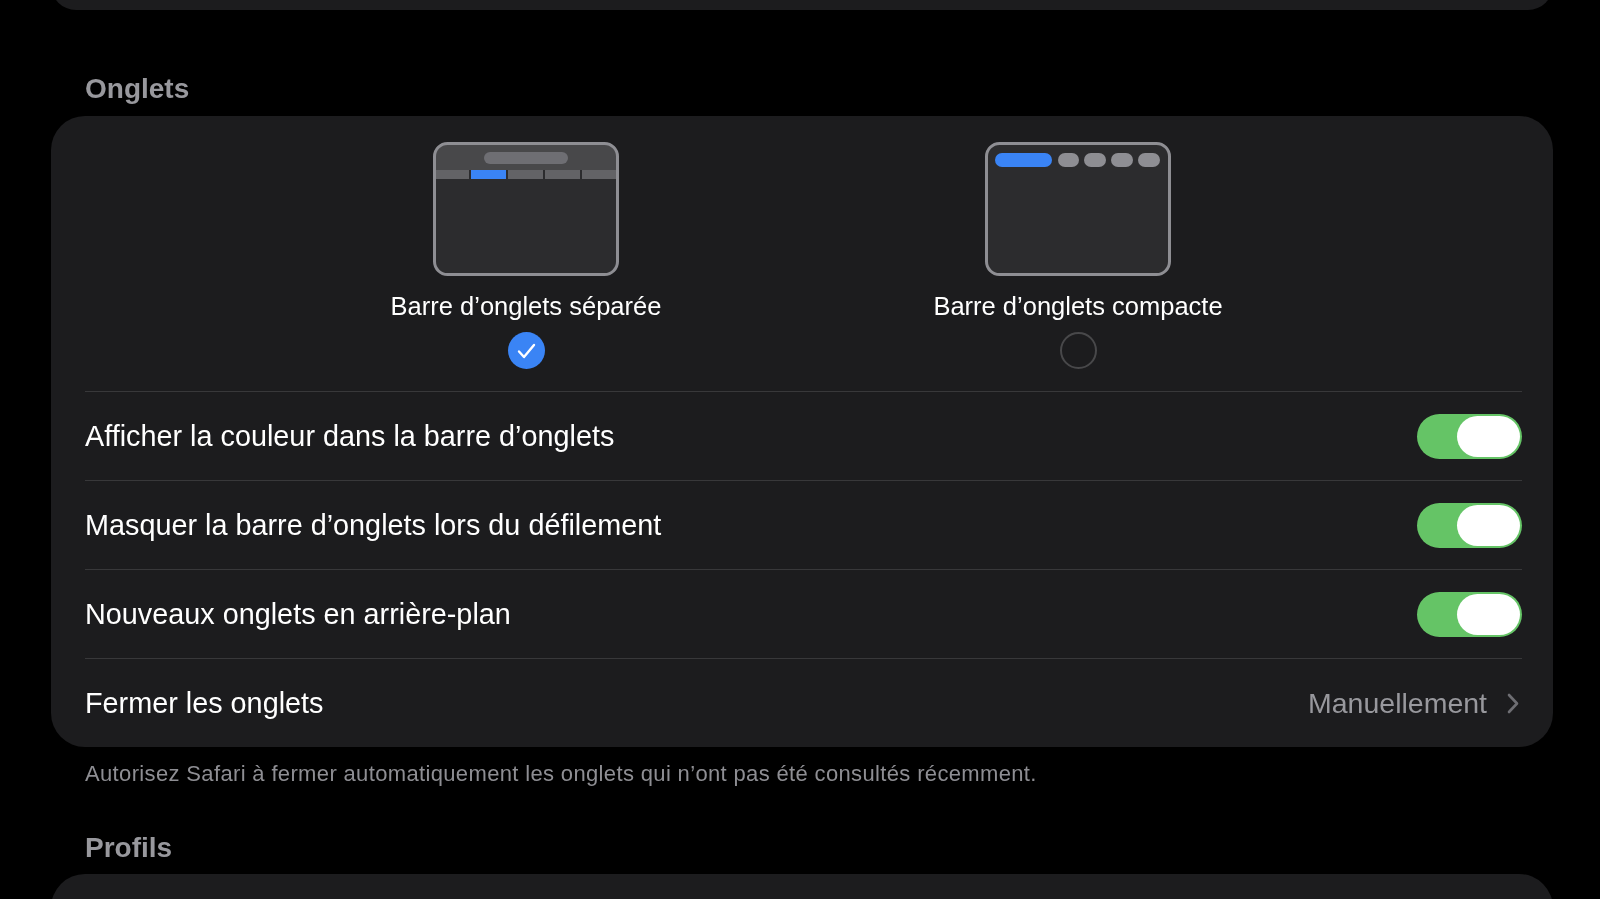 Image resolution: width=1600 pixels, height=899 pixels. I want to click on checkmark-icon, so click(526, 350).